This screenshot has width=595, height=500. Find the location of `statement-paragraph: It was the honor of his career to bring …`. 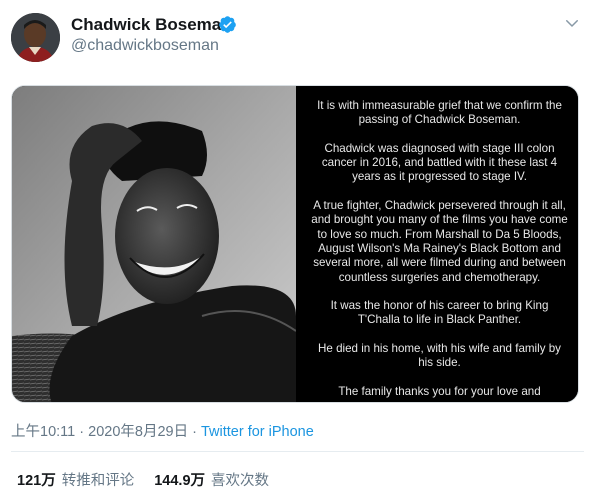

statement-paragraph: It was the honor of his career to bring … is located at coordinates (439, 313).